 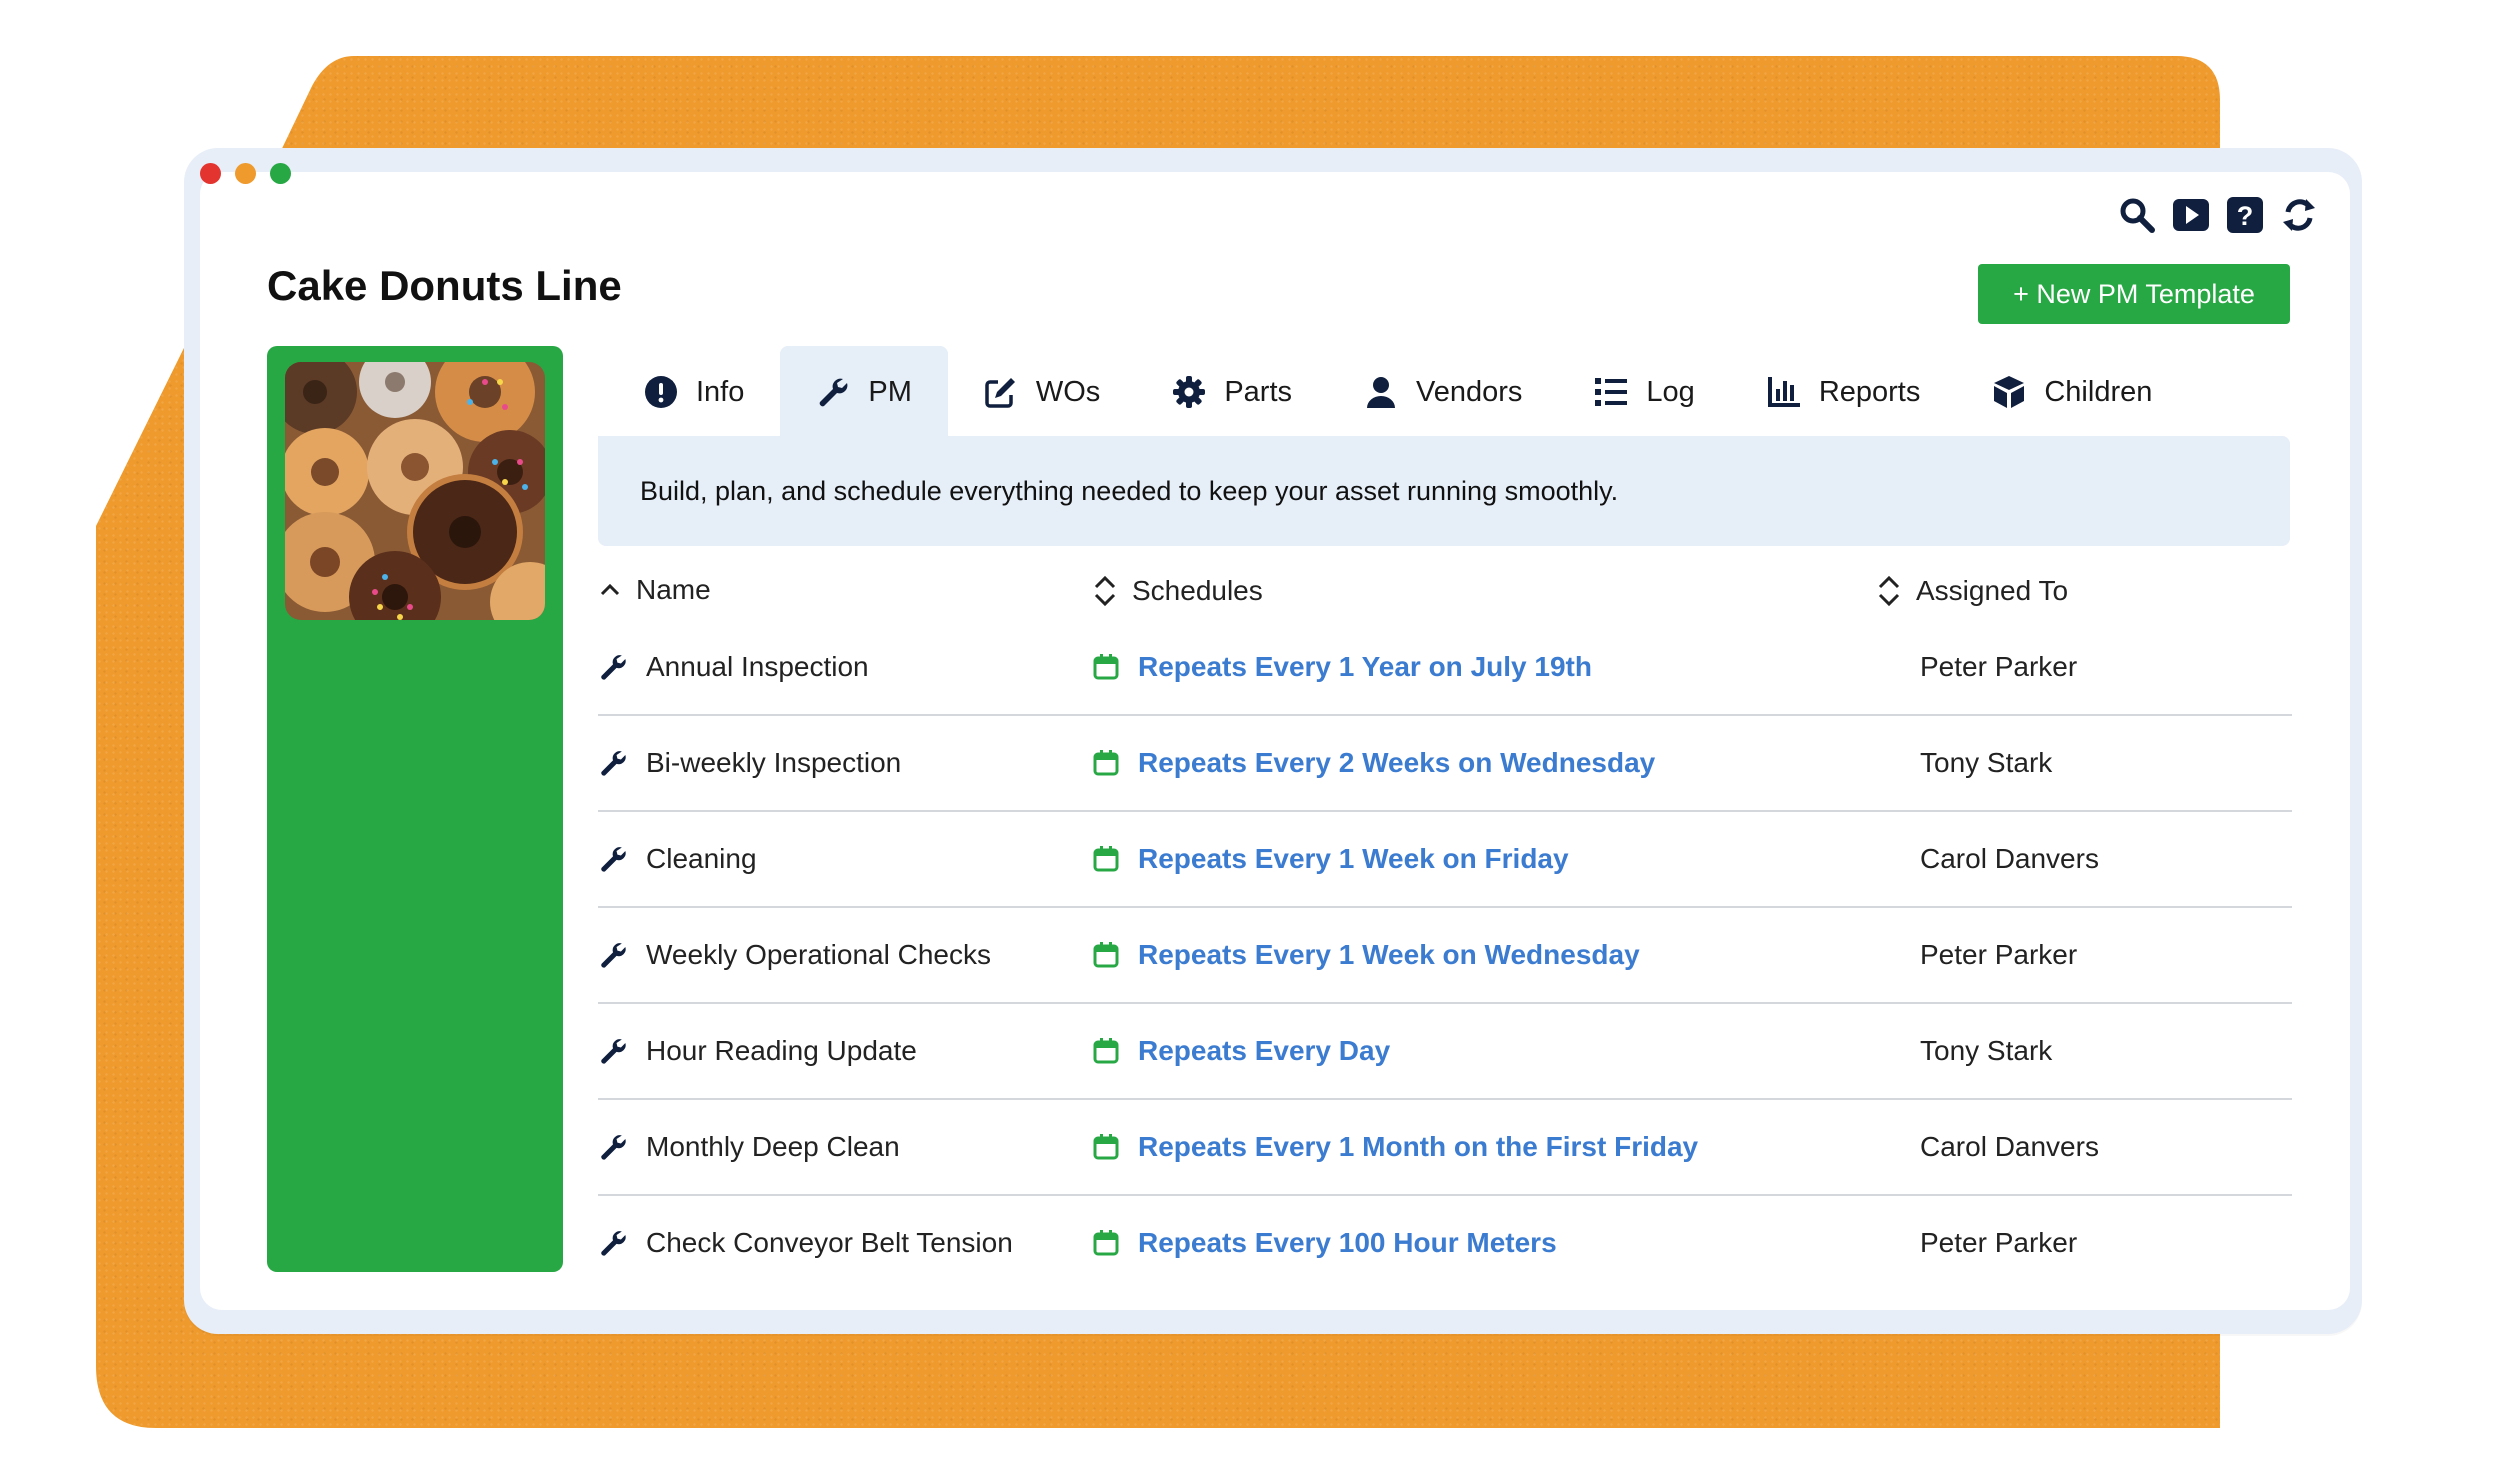 What do you see at coordinates (1353, 859) in the screenshot?
I see `schedule-link: Repeats Every 1 Week on Friday` at bounding box center [1353, 859].